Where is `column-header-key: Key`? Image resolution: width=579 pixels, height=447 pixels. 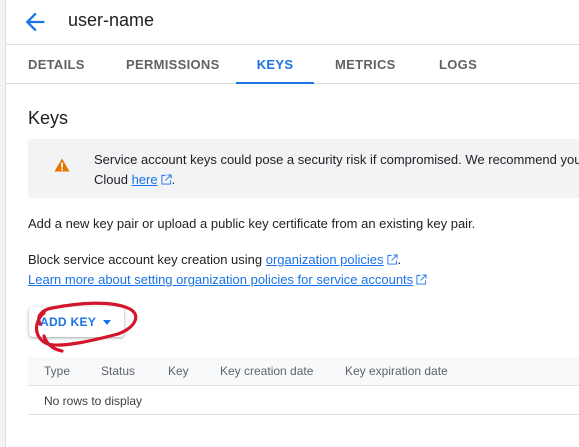 column-header-key: Key is located at coordinates (178, 371).